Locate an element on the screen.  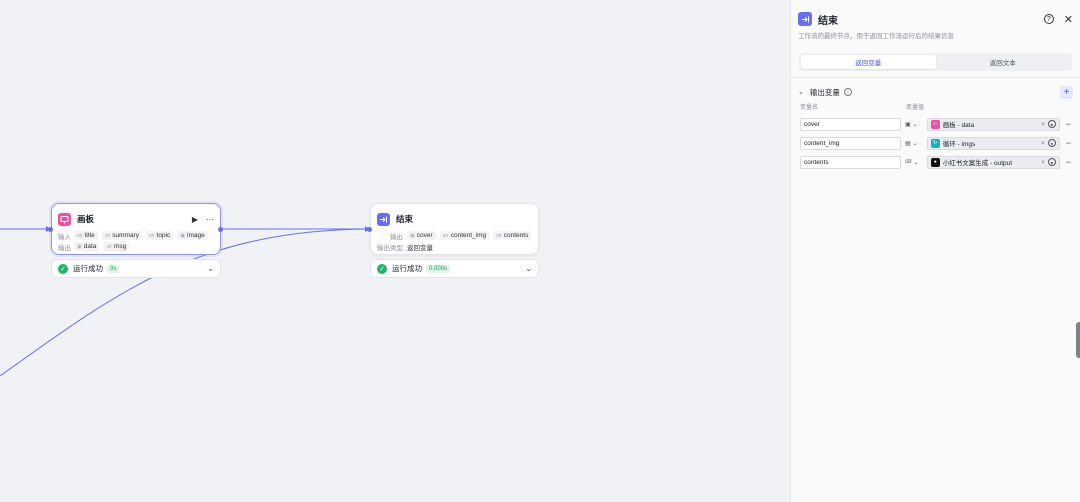
variable-row: content_img ▤ ⌄ ↻ 循环 - imgs × ● − is located at coordinates (935, 143).